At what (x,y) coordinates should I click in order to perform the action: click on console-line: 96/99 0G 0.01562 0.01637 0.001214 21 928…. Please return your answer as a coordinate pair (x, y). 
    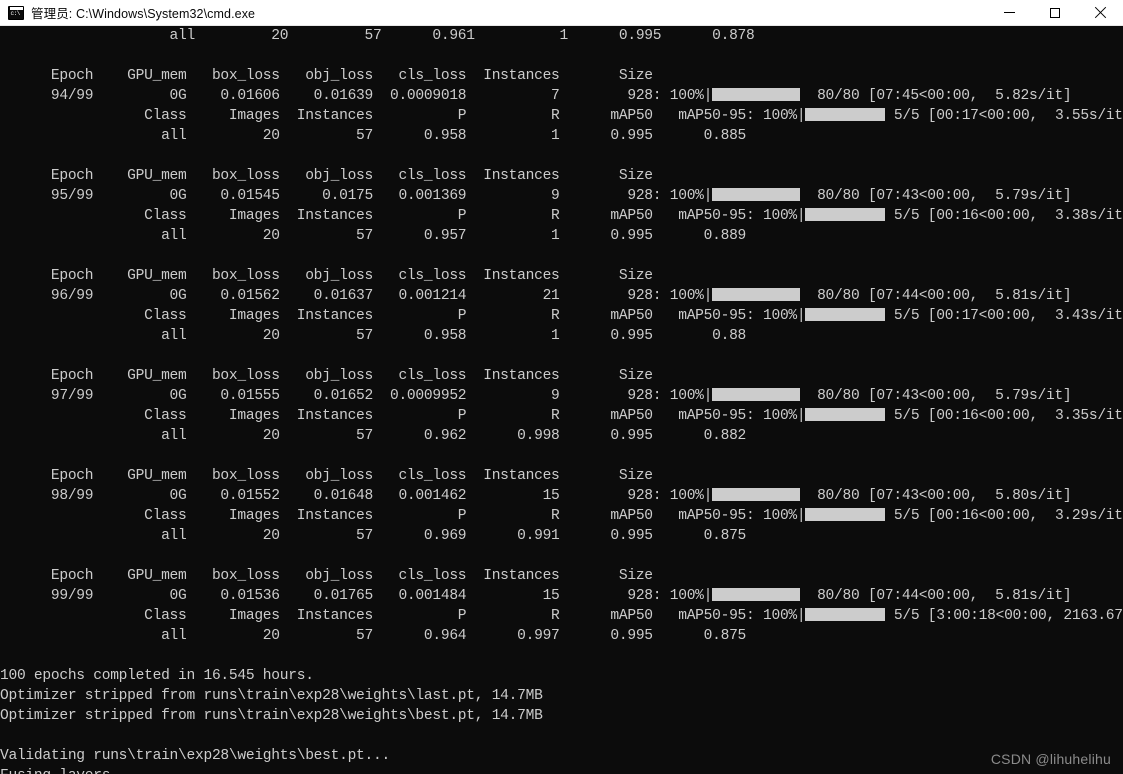
    Looking at the image, I should click on (561, 296).